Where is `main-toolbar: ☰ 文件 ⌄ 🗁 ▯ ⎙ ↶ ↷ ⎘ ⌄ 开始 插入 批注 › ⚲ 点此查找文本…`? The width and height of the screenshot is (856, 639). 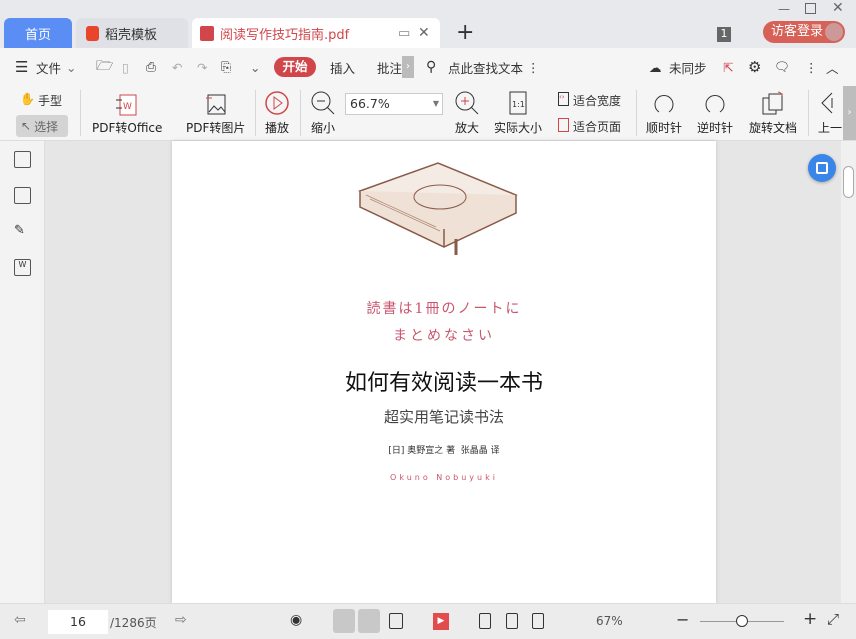
main-toolbar: ☰ 文件 ⌄ 🗁 ▯ ⎙ ↶ ↷ ⎘ ⌄ 开始 插入 批注 › ⚲ 点此查找文本… is located at coordinates (428, 67).